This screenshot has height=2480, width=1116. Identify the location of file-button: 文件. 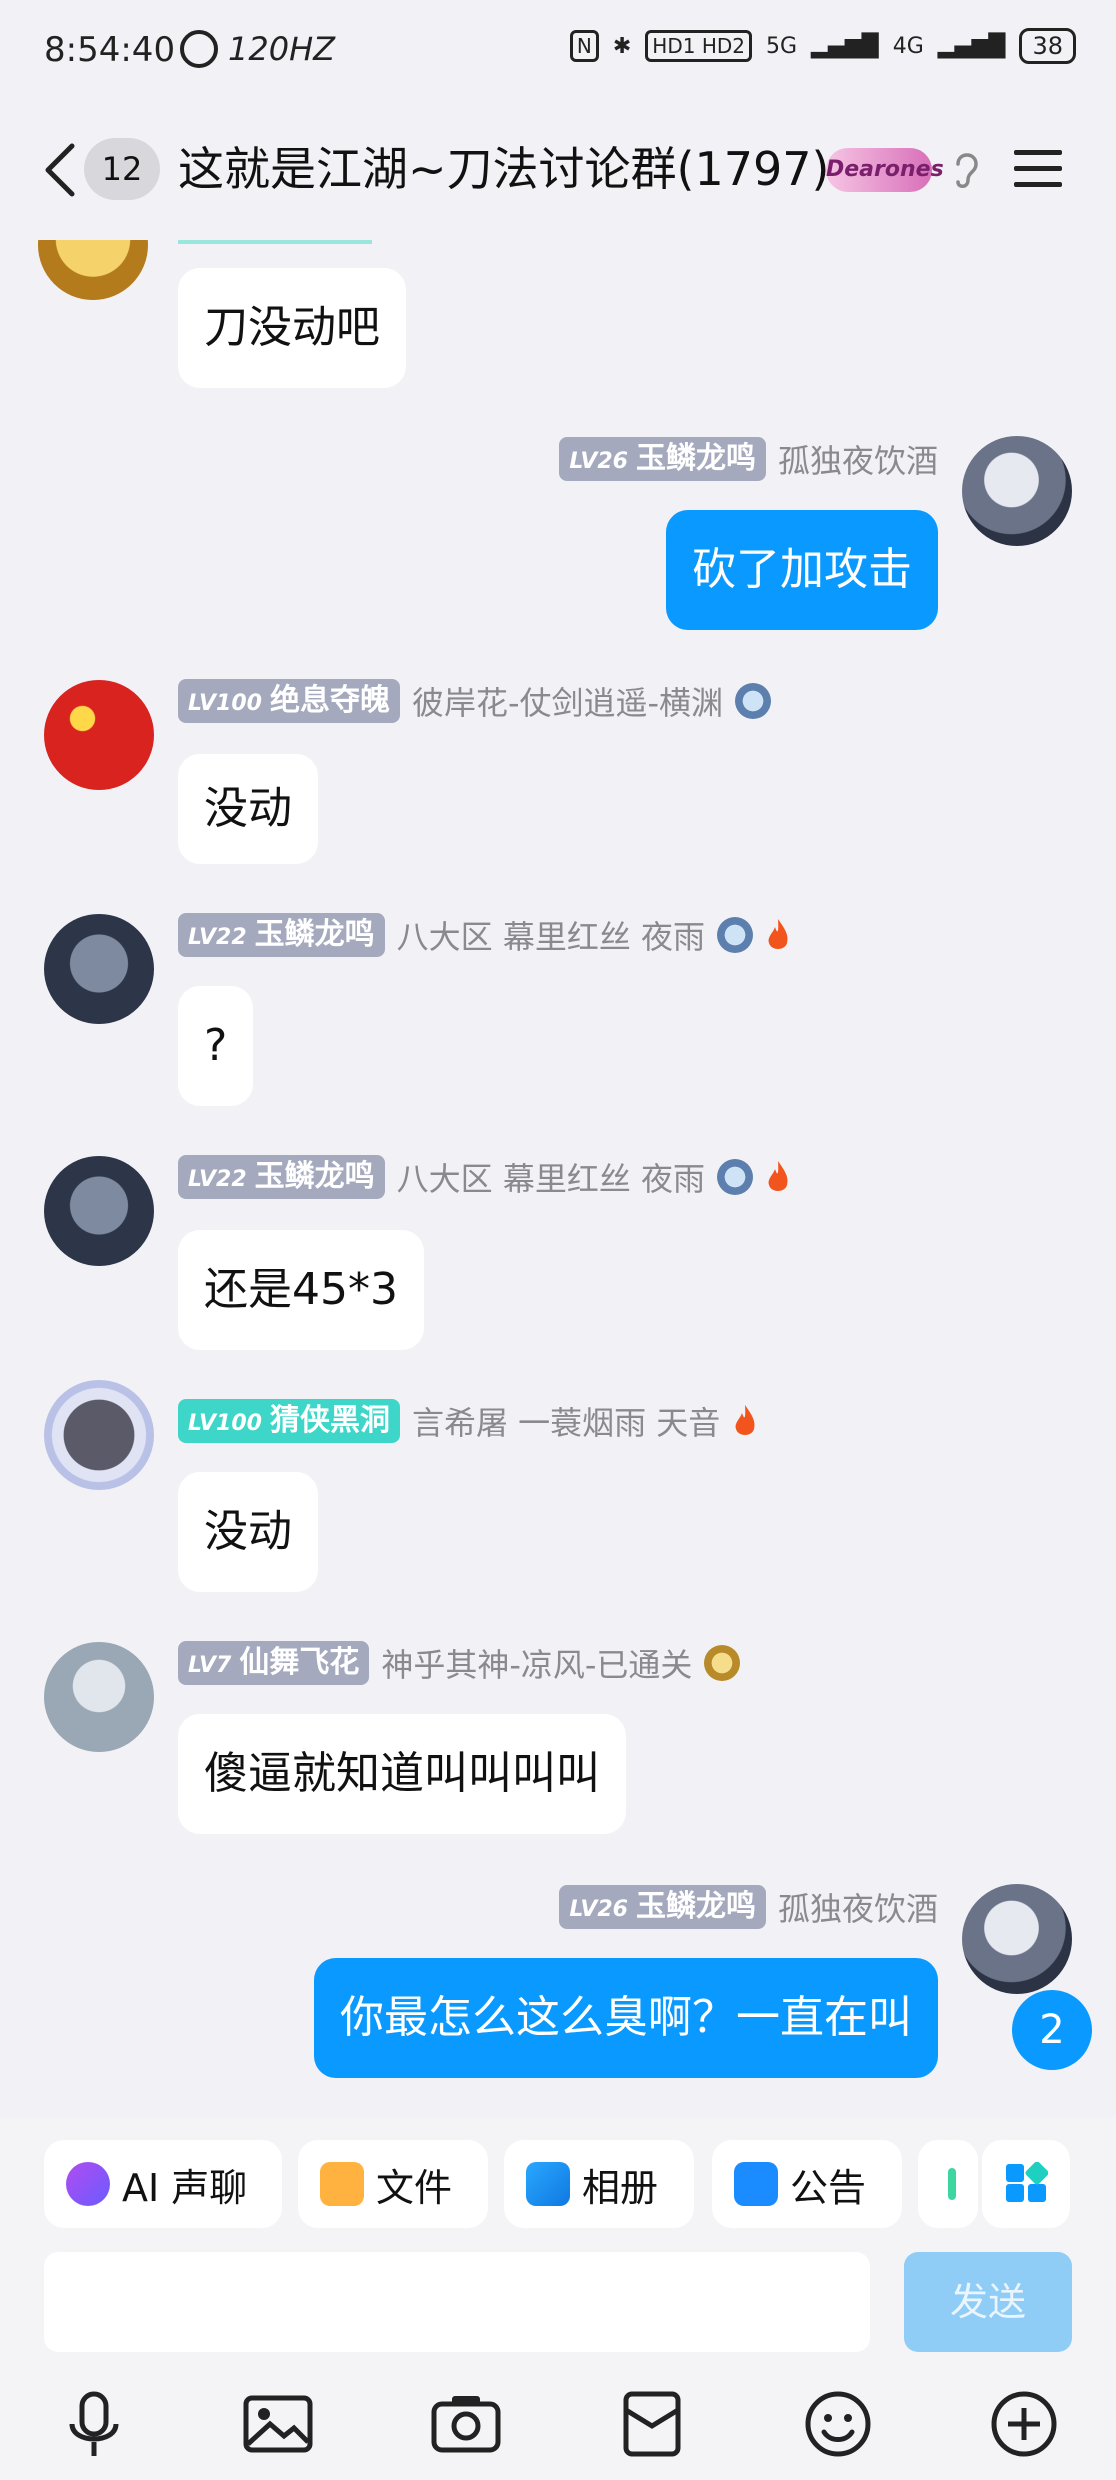
(393, 2184).